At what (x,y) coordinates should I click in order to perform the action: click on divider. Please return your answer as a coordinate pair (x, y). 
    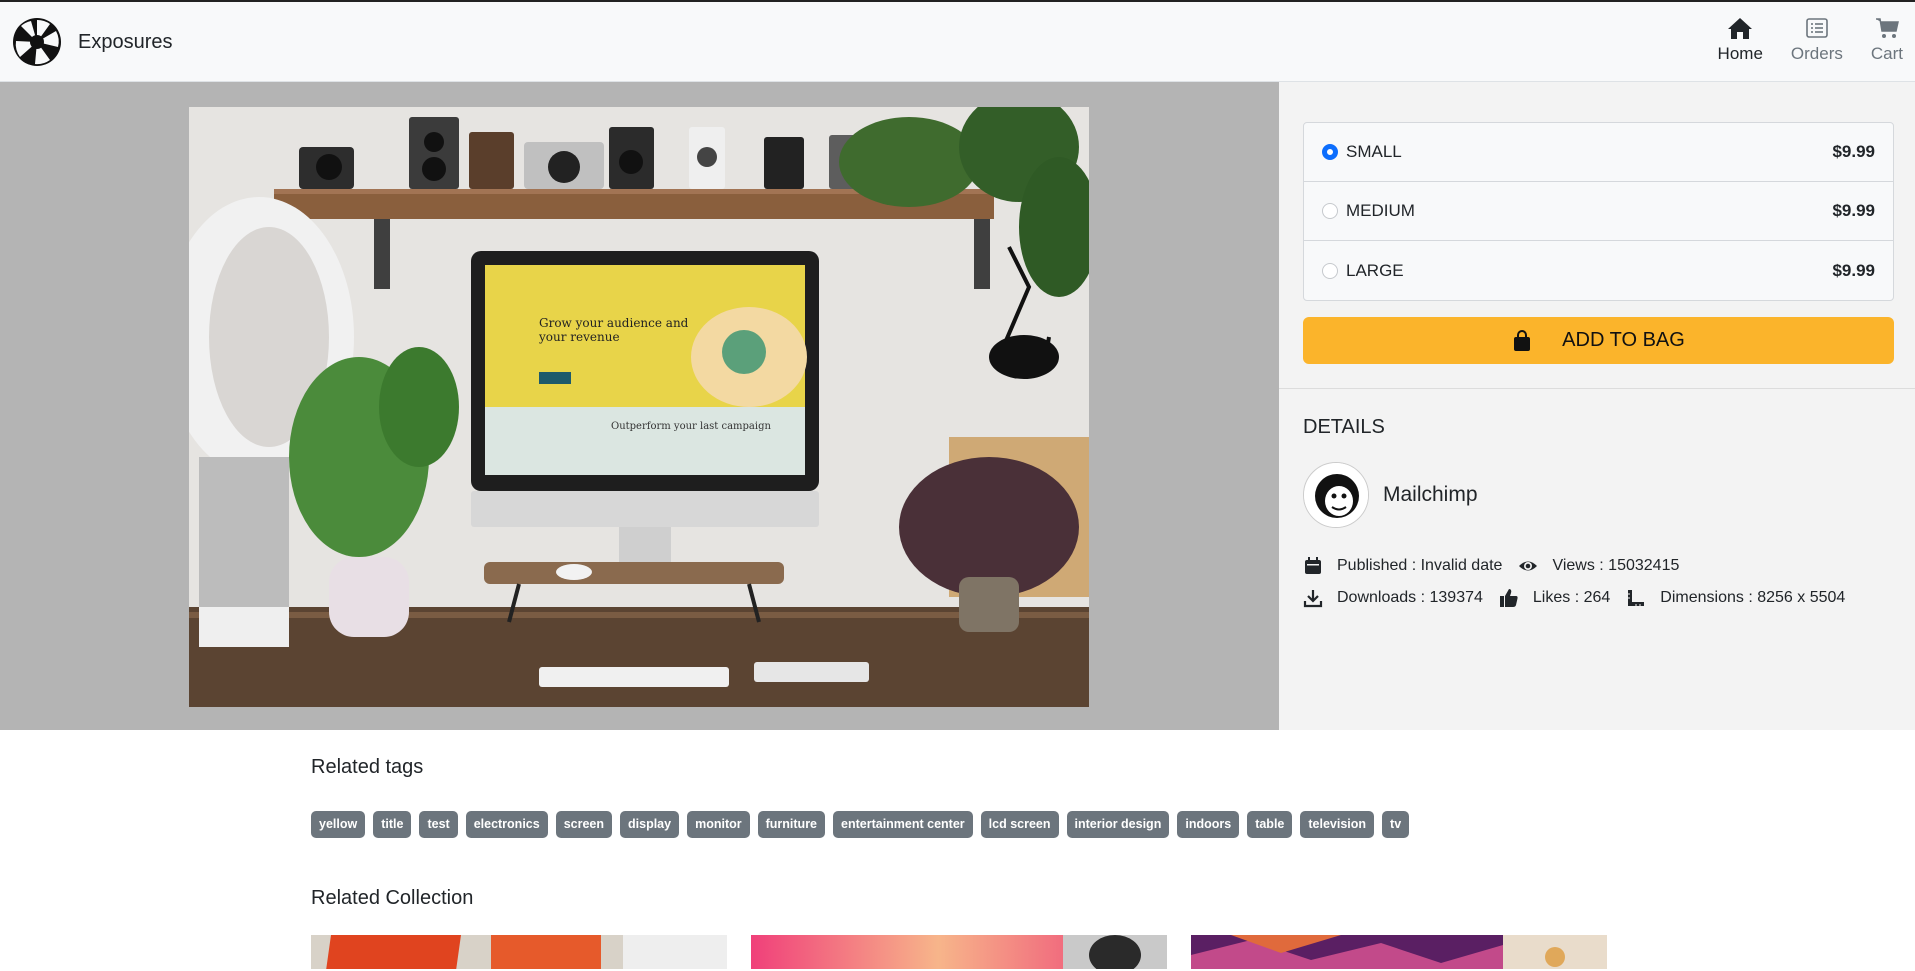
    Looking at the image, I should click on (1597, 388).